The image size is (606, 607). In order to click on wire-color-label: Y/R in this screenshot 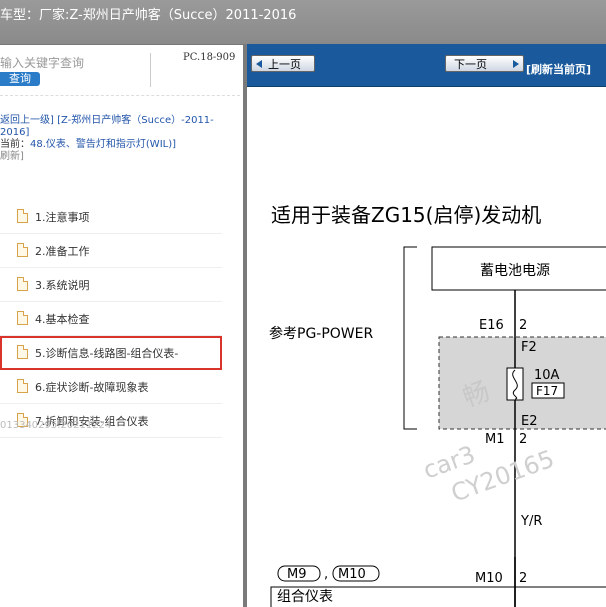, I will do `click(531, 521)`.